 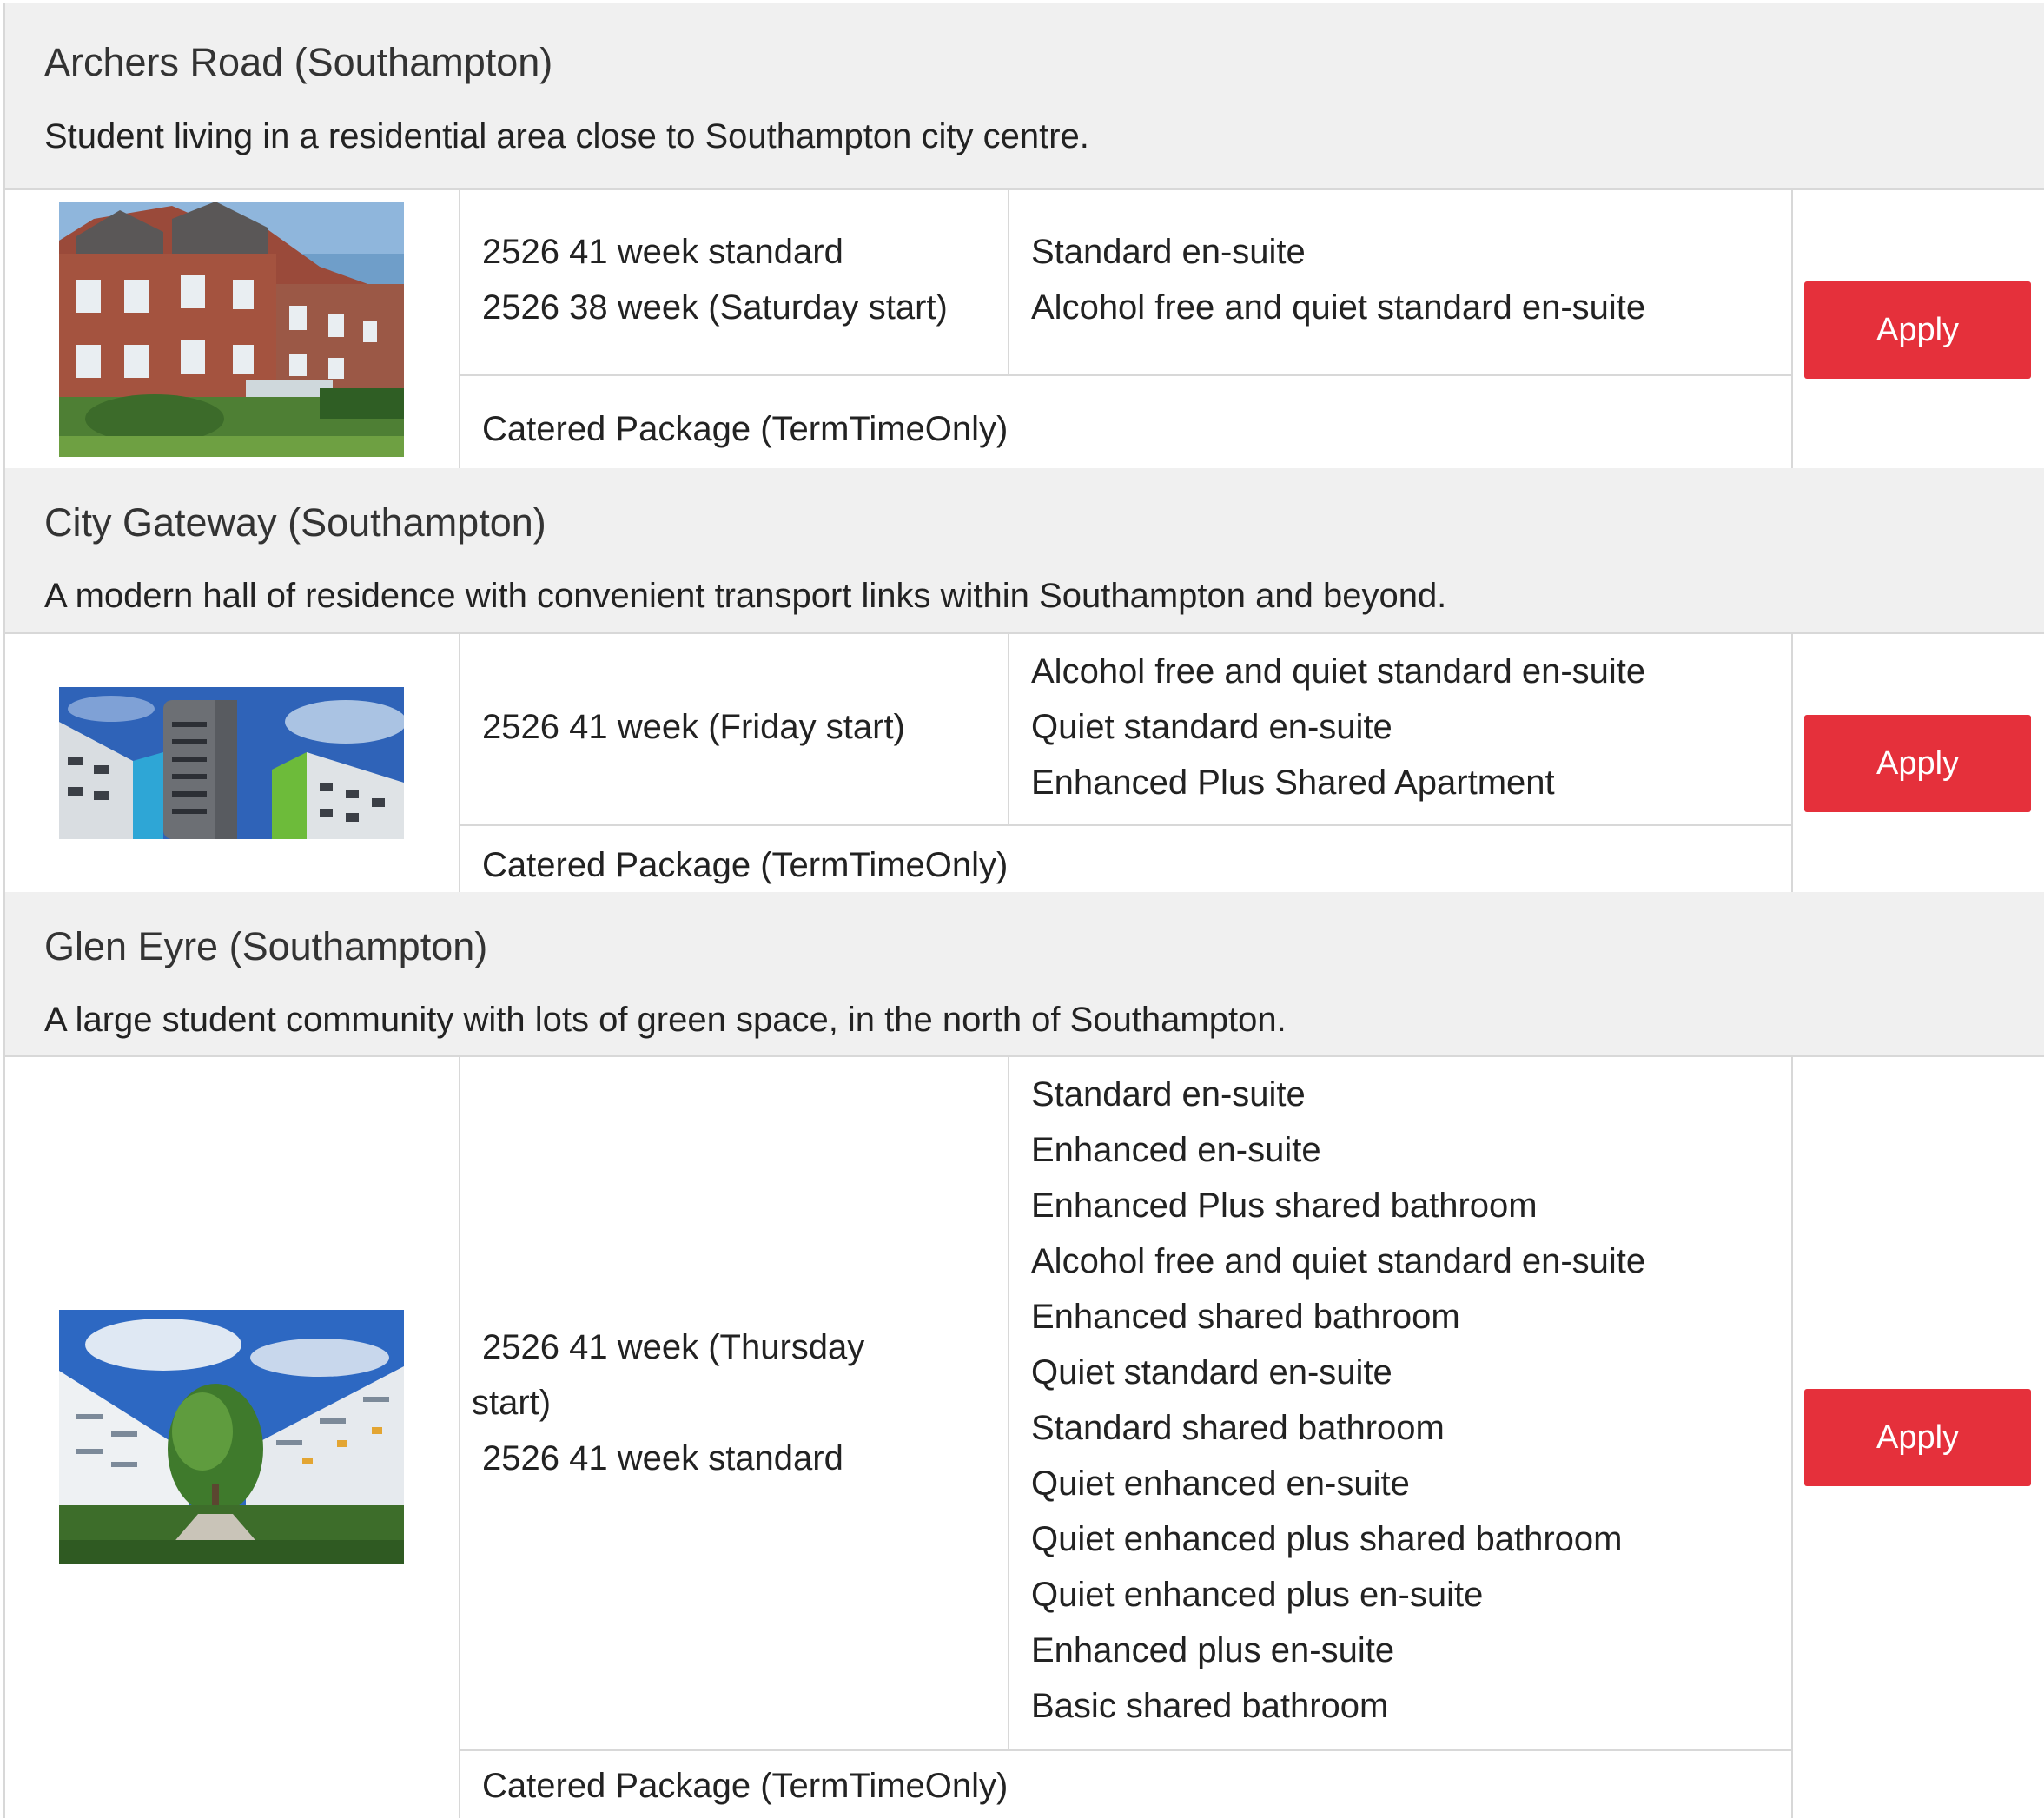 What do you see at coordinates (1210, 1706) in the screenshot?
I see `room-type: Basic shared bathroom` at bounding box center [1210, 1706].